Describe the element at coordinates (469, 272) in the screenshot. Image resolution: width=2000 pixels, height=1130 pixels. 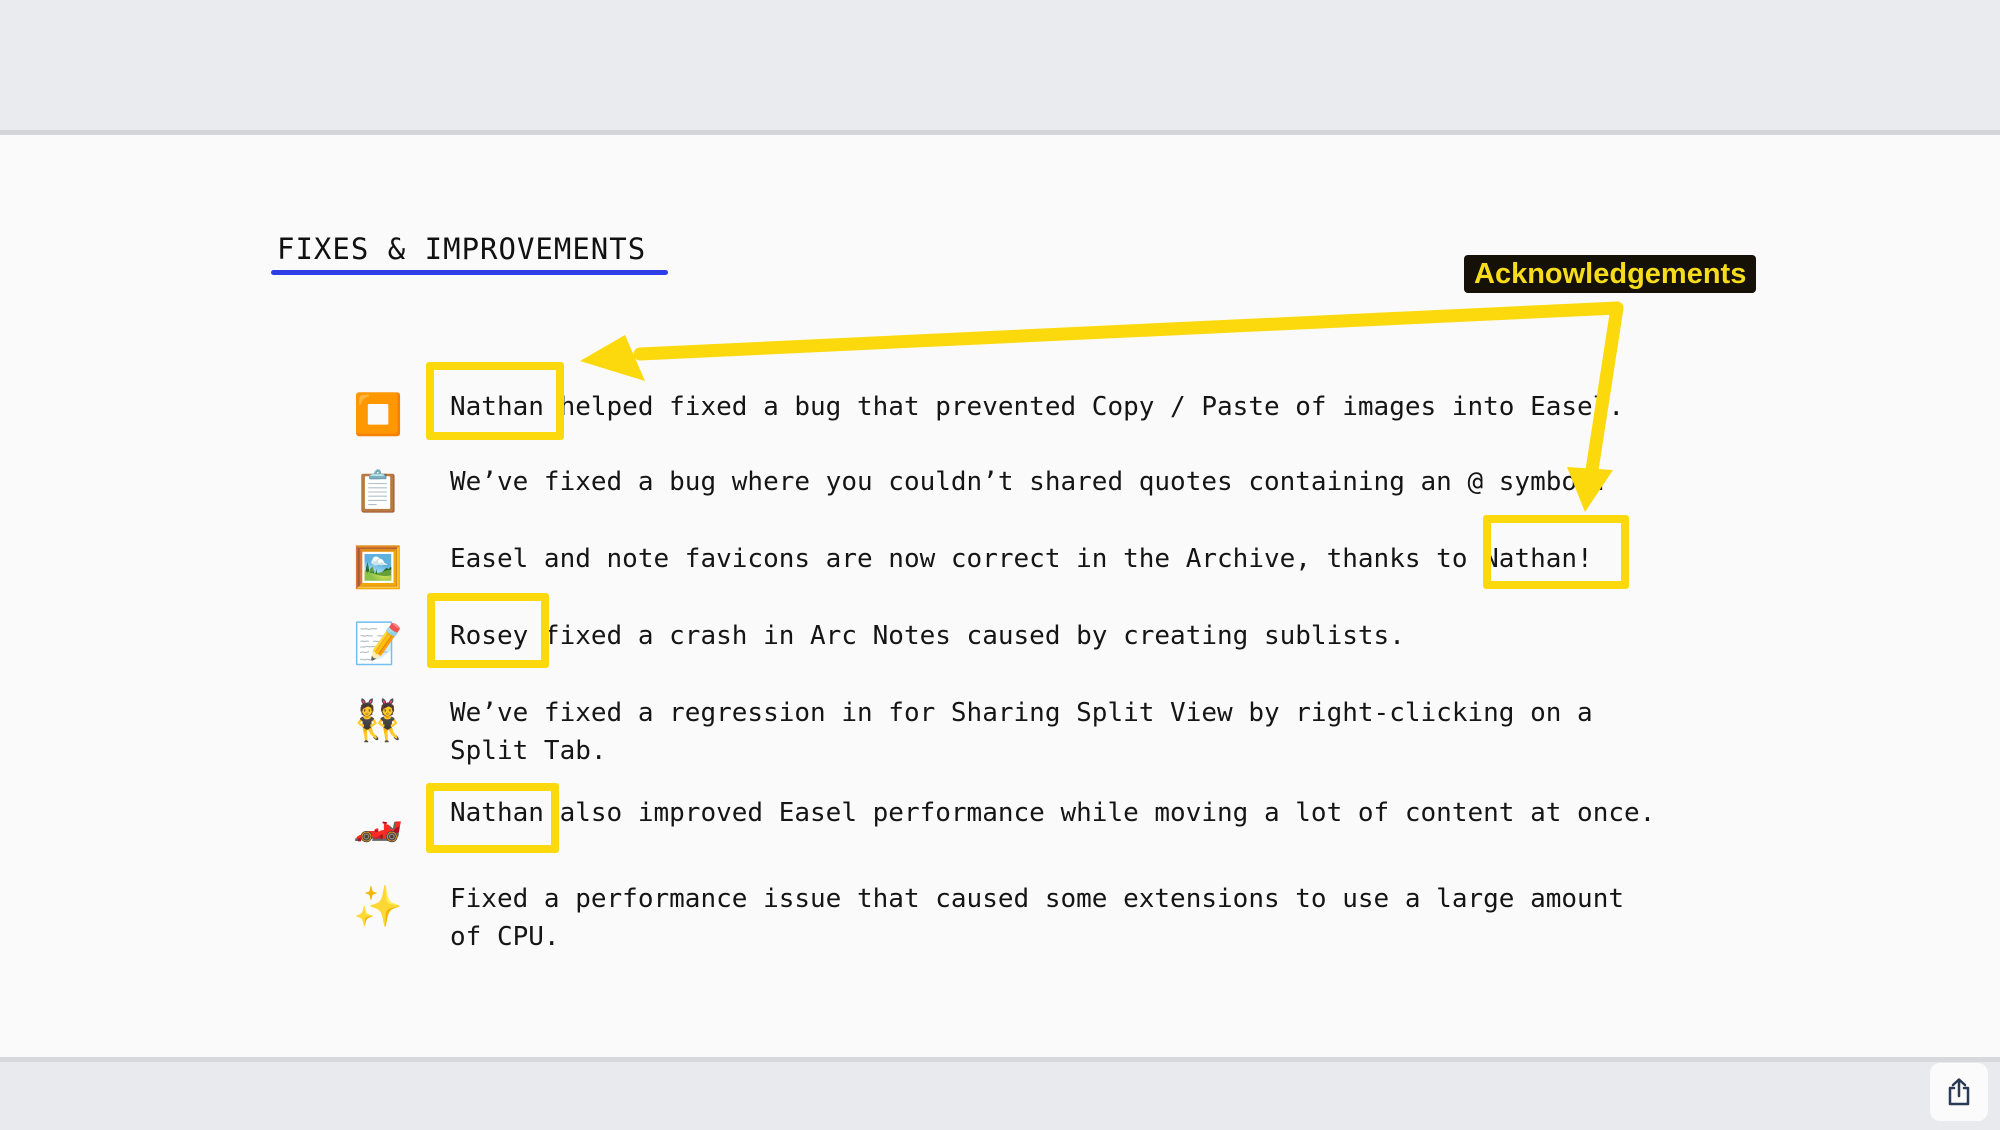
I see `section-title-underline` at that location.